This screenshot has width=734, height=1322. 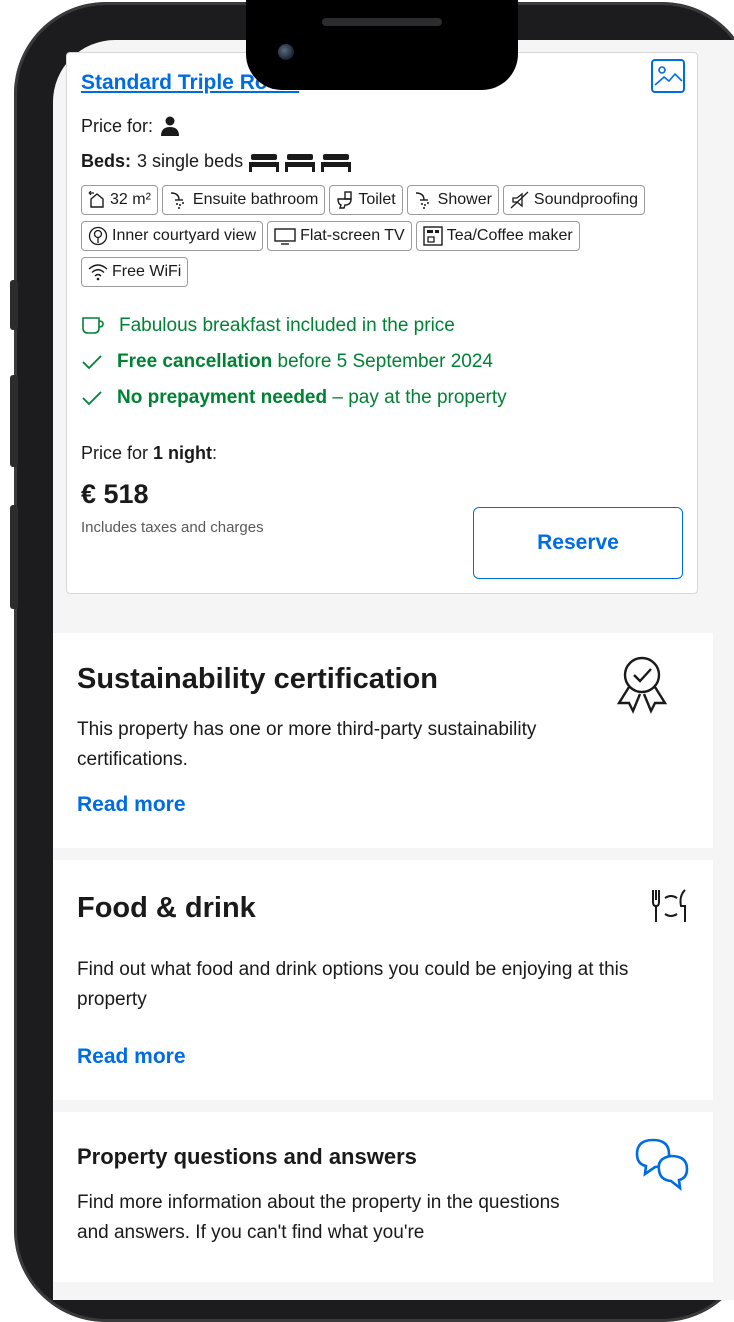 What do you see at coordinates (117, 125) in the screenshot?
I see `price-for-label: Price for:` at bounding box center [117, 125].